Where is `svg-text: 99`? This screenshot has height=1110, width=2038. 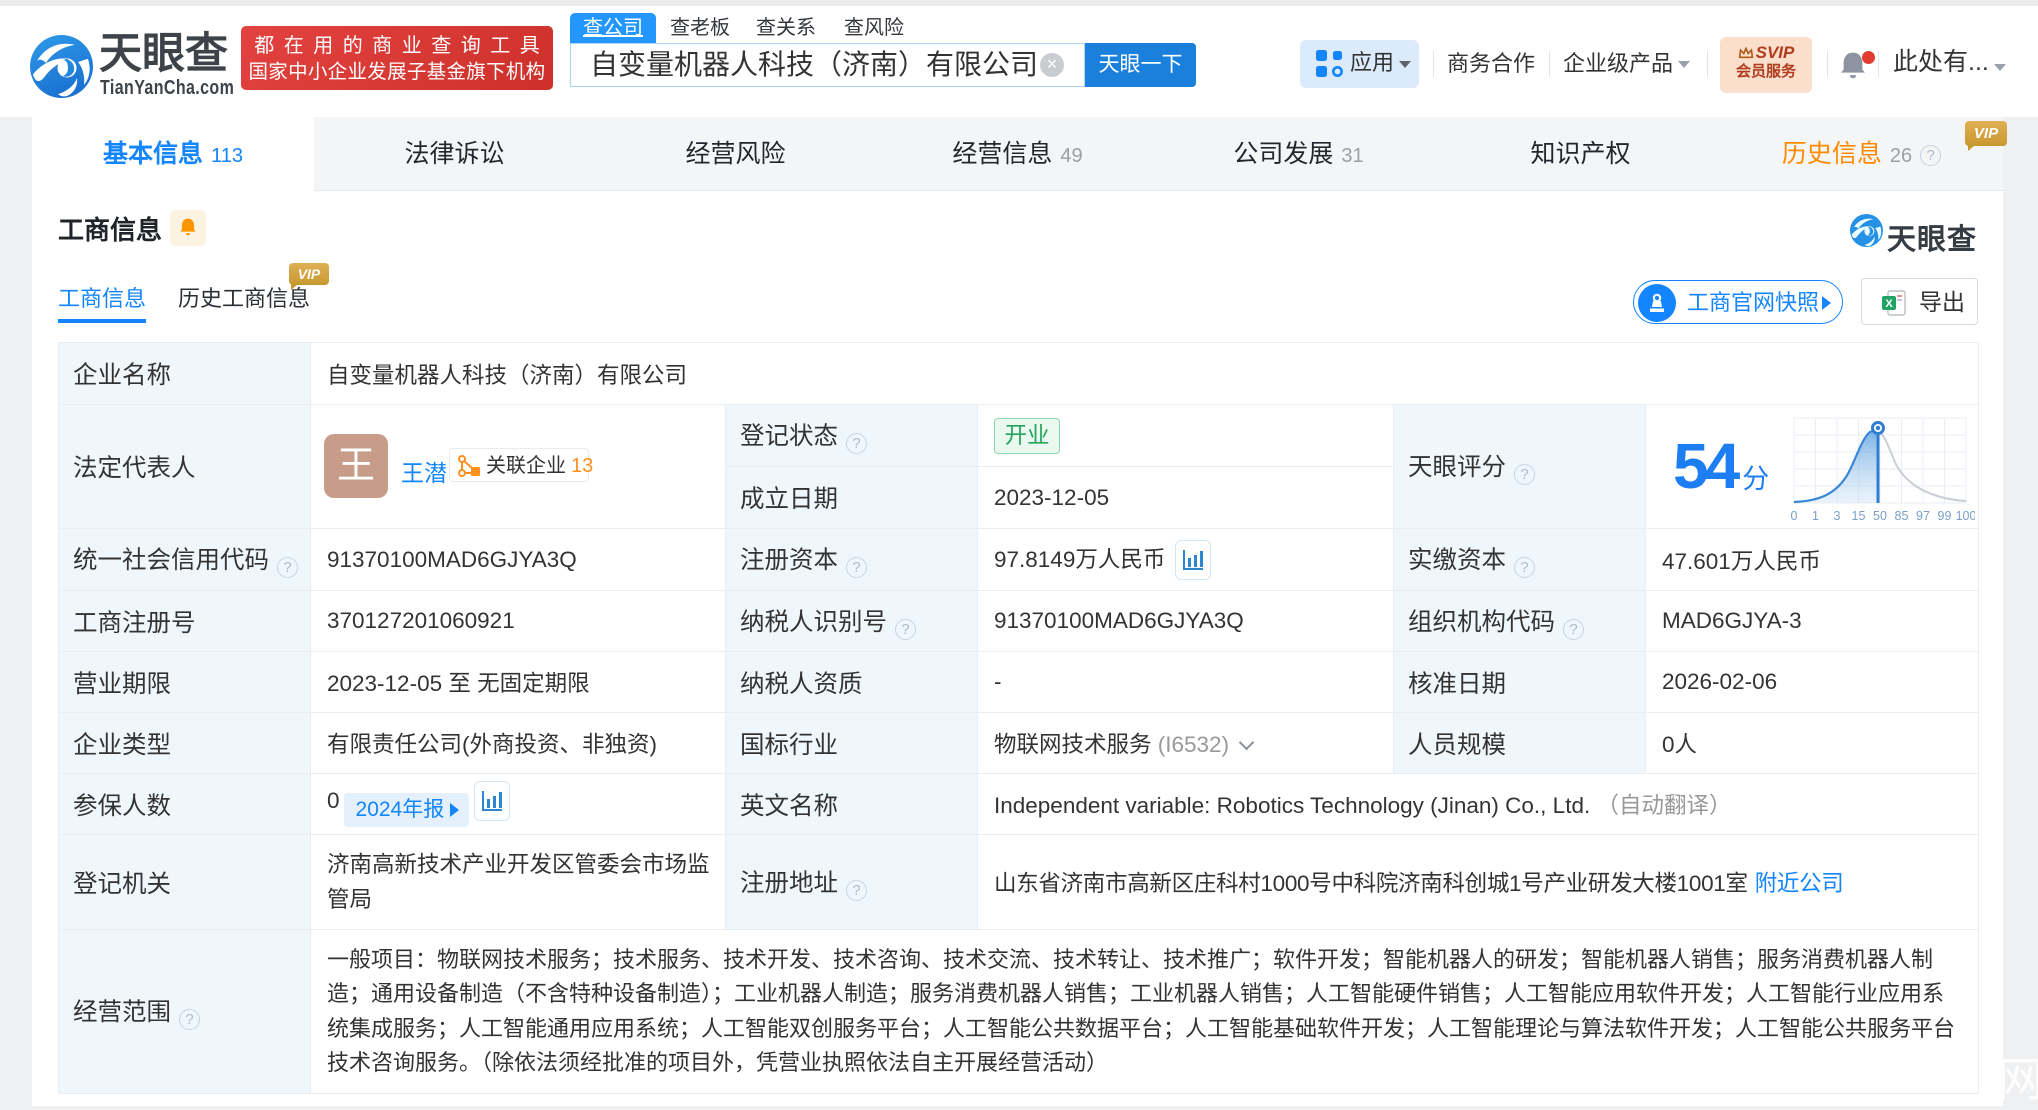
svg-text: 99 is located at coordinates (1945, 516).